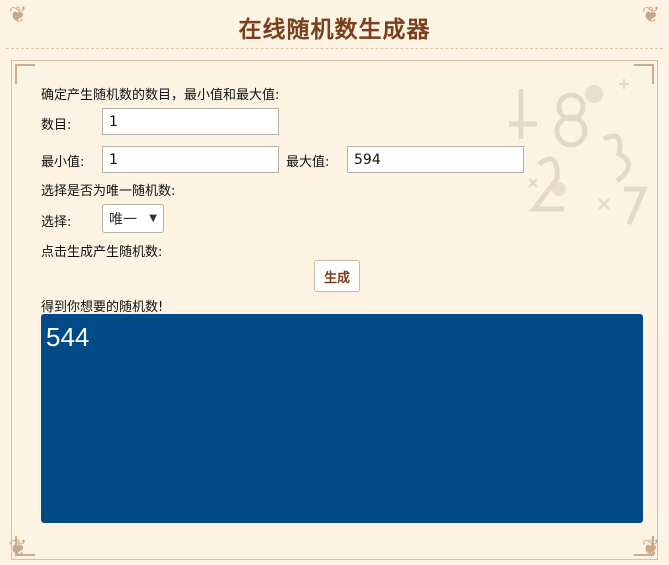 This screenshot has width=669, height=565. What do you see at coordinates (25, 74) in the screenshot?
I see `panel-corner-ornament-icon` at bounding box center [25, 74].